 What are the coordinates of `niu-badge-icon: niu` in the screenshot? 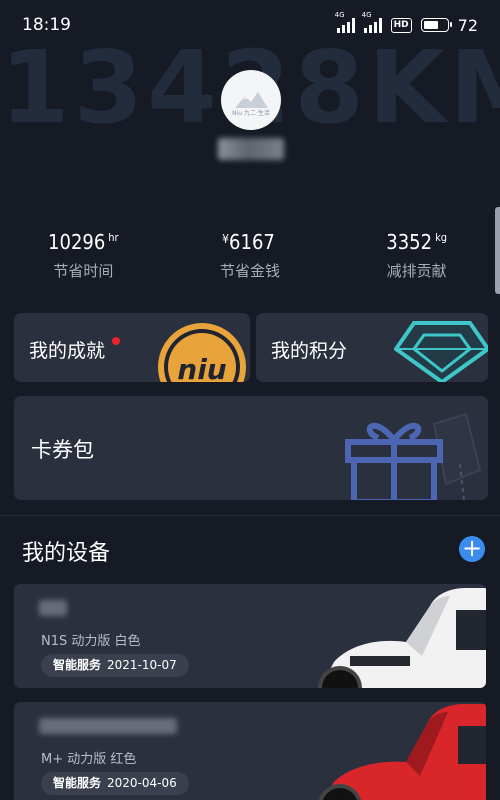 It's located at (202, 352).